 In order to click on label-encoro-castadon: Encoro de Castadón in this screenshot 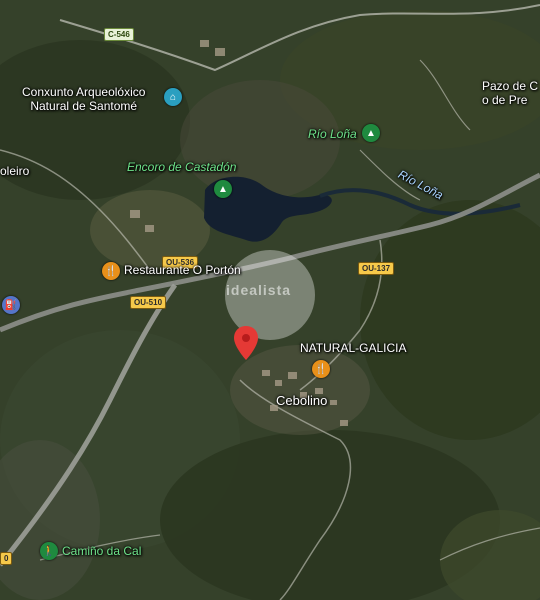, I will do `click(181, 167)`.